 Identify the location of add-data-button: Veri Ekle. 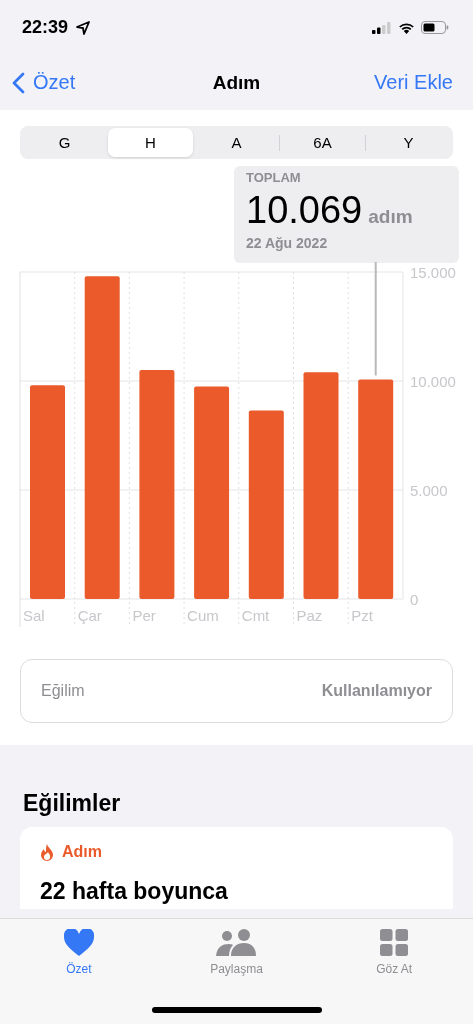
(413, 82).